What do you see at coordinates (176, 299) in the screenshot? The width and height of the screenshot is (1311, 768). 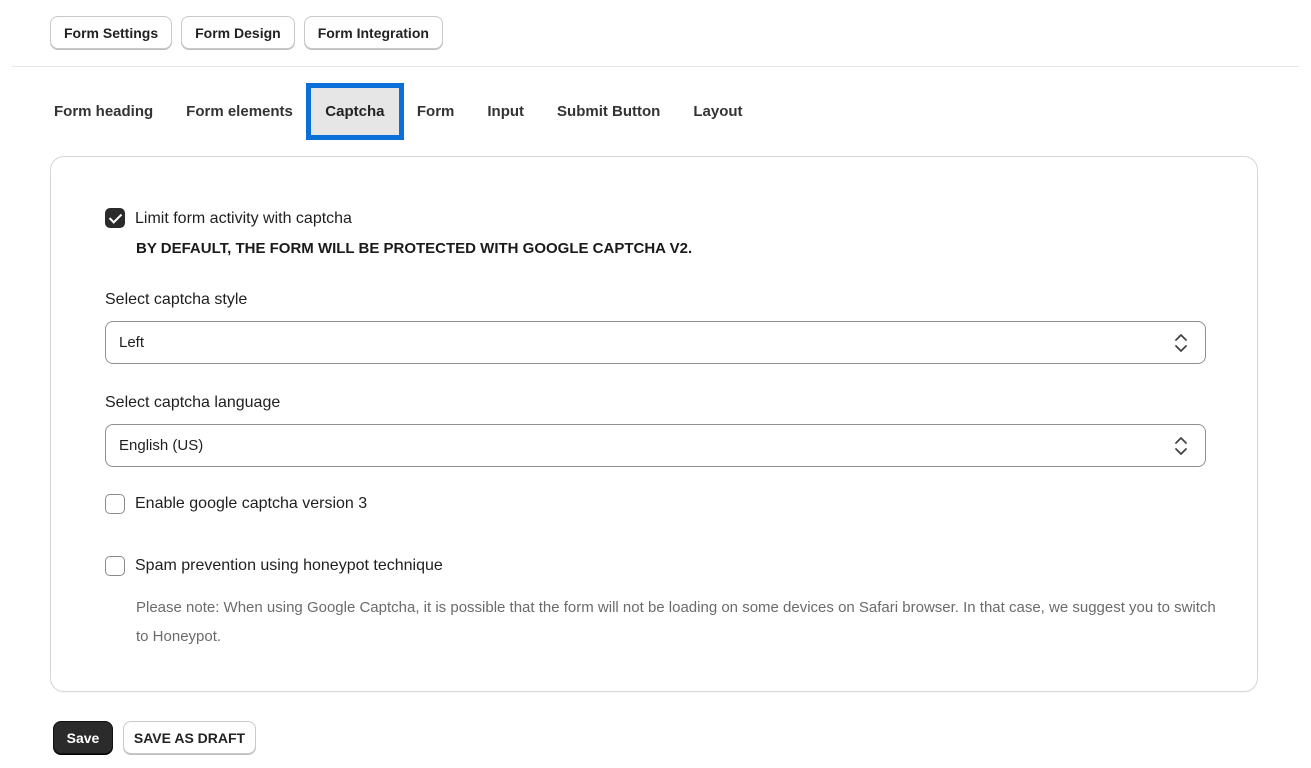 I see `captcha-style-label: Select captcha style` at bounding box center [176, 299].